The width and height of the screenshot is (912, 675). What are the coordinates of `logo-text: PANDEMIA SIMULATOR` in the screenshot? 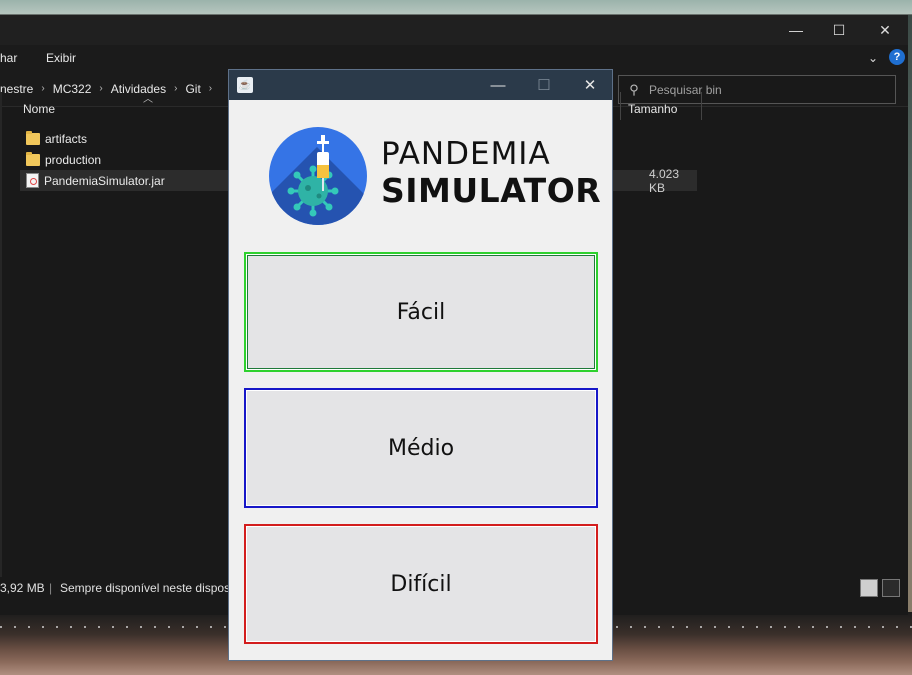 It's located at (491, 173).